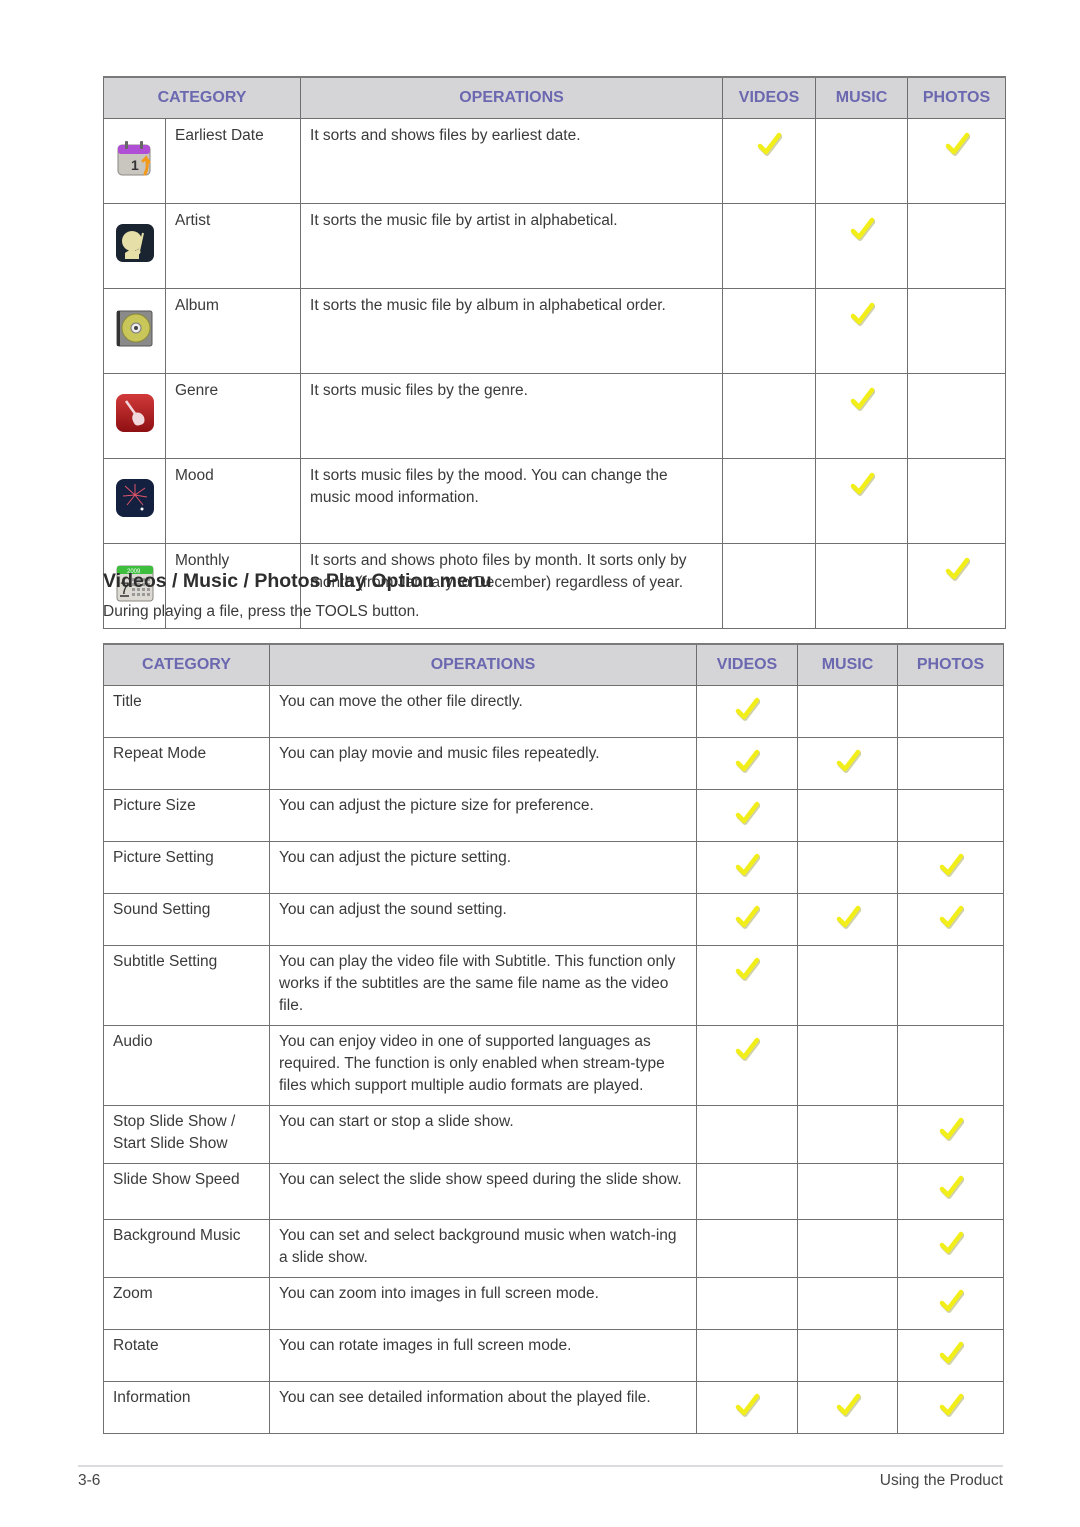 Image resolution: width=1080 pixels, height=1527 pixels. What do you see at coordinates (186, 1303) in the screenshot?
I see `category-cell: Zoom` at bounding box center [186, 1303].